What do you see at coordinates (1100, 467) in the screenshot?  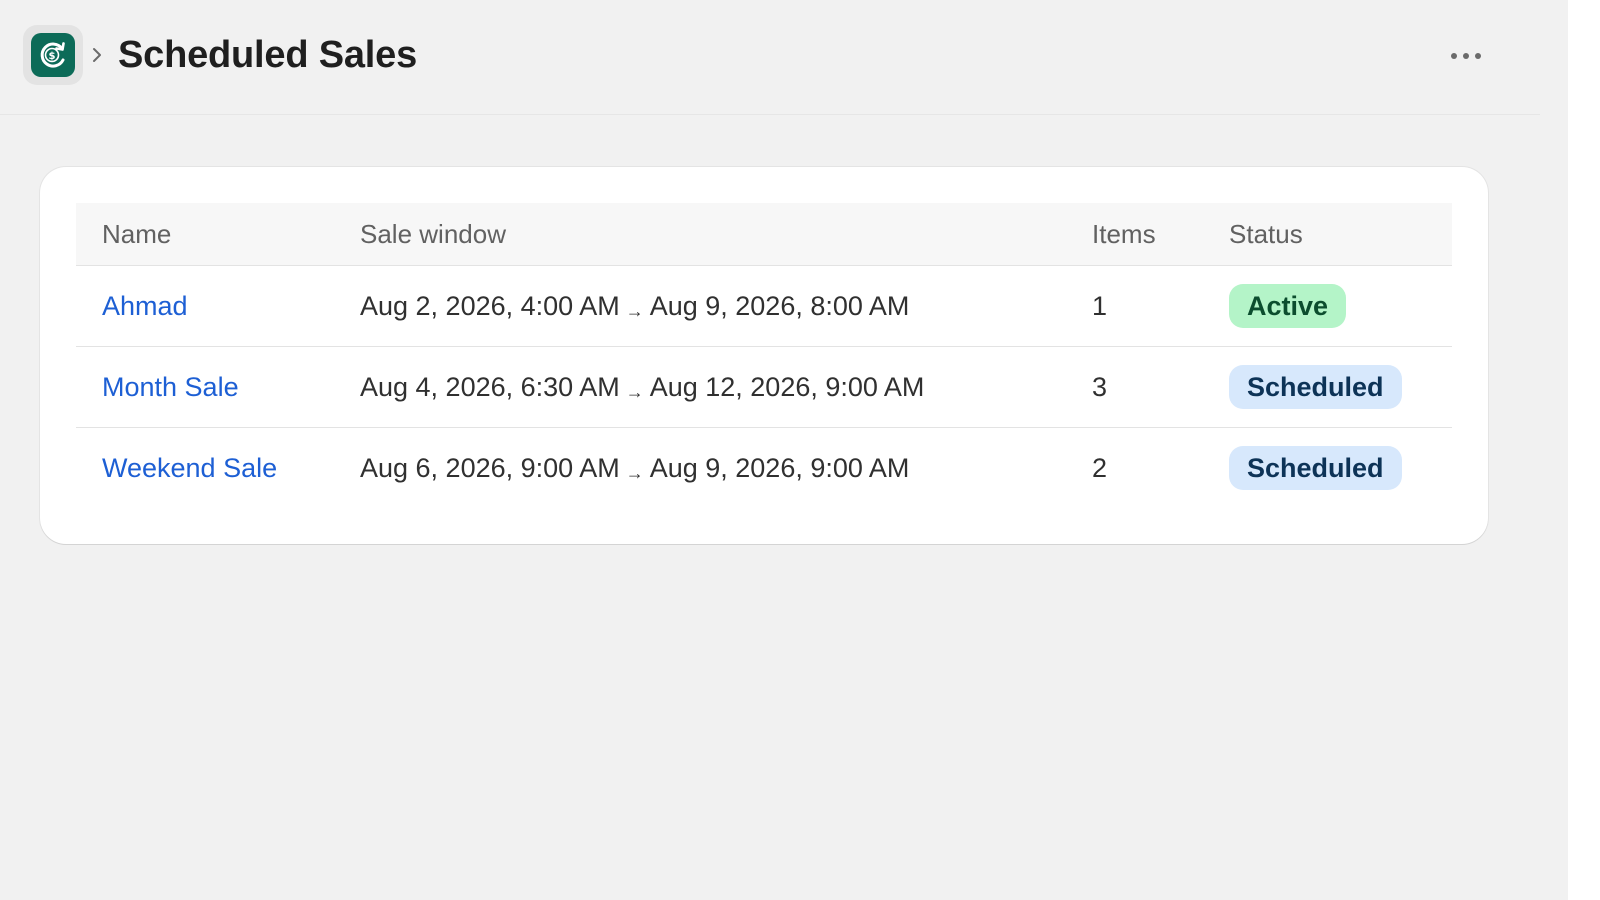 I see `items-count: 2` at bounding box center [1100, 467].